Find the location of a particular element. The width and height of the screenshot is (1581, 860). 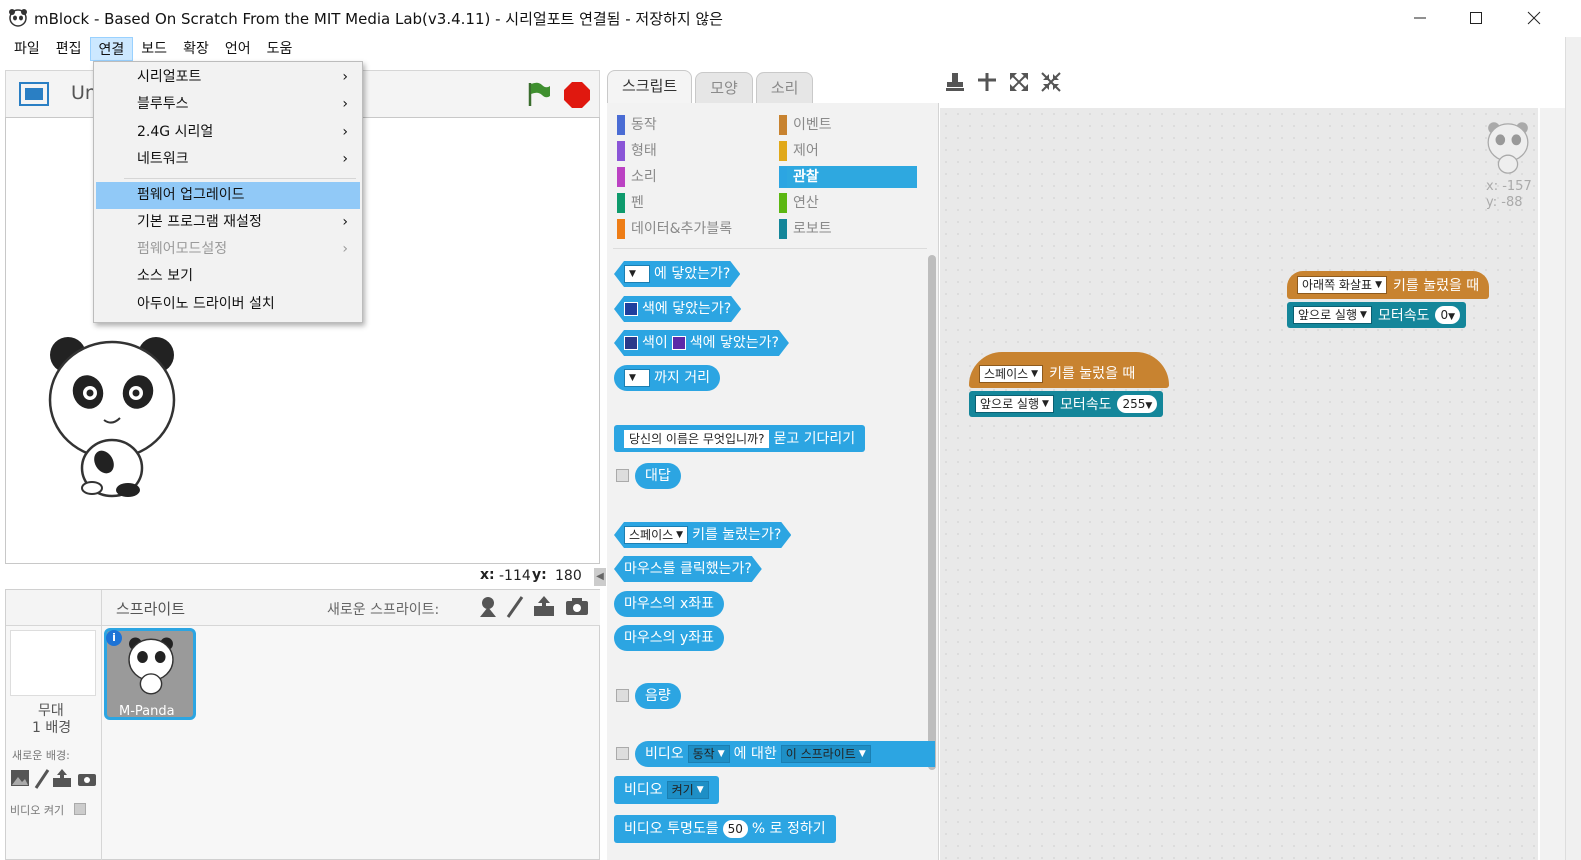

block-loudness: 음량 is located at coordinates (658, 696).